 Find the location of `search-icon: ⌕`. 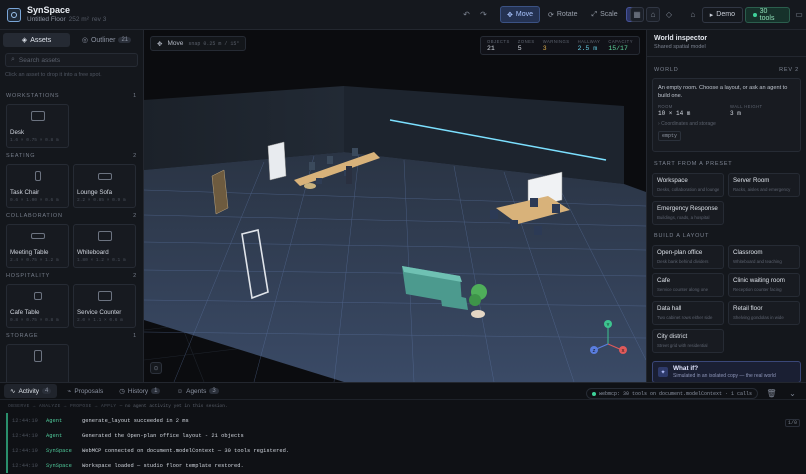

search-icon: ⌕ is located at coordinates (13, 59).